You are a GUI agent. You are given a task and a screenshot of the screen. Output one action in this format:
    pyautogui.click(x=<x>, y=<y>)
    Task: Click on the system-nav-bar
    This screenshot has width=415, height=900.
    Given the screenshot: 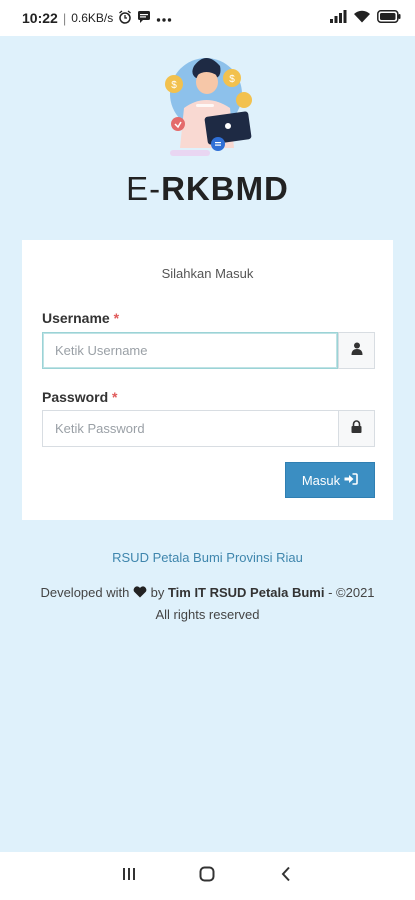 What is the action you would take?
    pyautogui.click(x=207, y=876)
    